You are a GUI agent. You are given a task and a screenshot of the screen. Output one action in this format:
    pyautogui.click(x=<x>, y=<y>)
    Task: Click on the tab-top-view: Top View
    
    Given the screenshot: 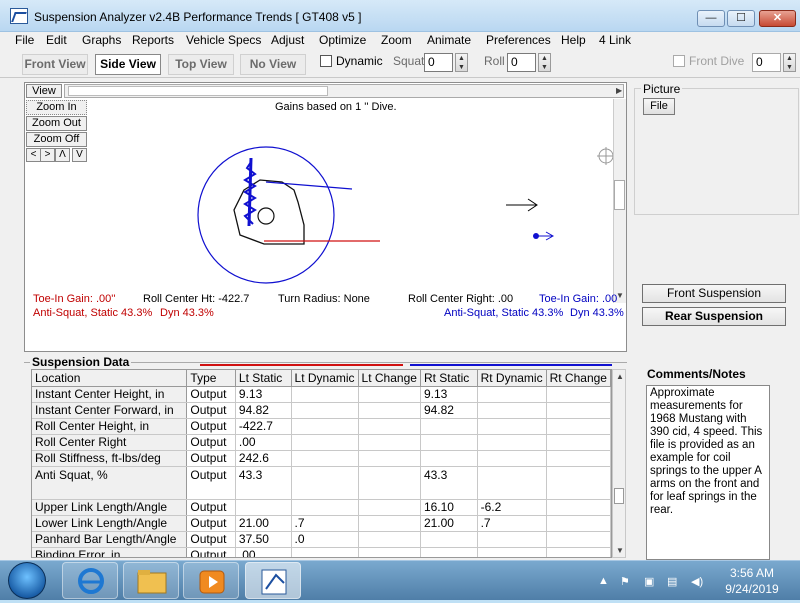 What is the action you would take?
    pyautogui.click(x=201, y=64)
    